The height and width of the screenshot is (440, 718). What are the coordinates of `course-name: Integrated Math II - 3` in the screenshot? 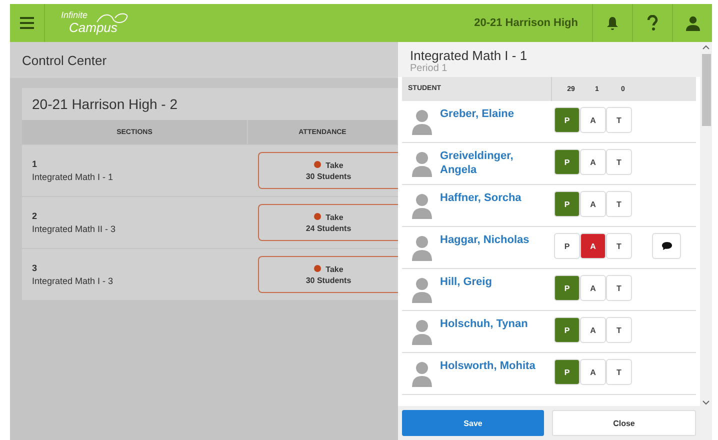 It's located at (74, 229).